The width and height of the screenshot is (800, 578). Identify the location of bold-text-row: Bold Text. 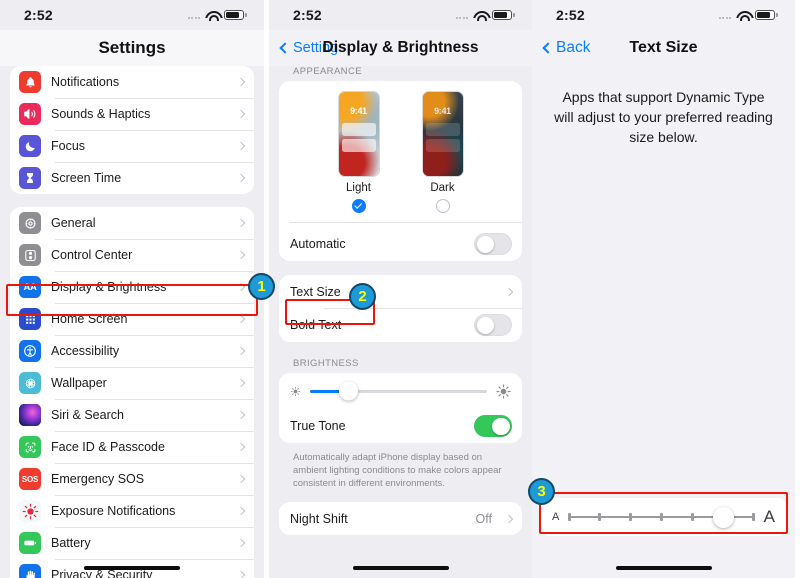
(400, 325).